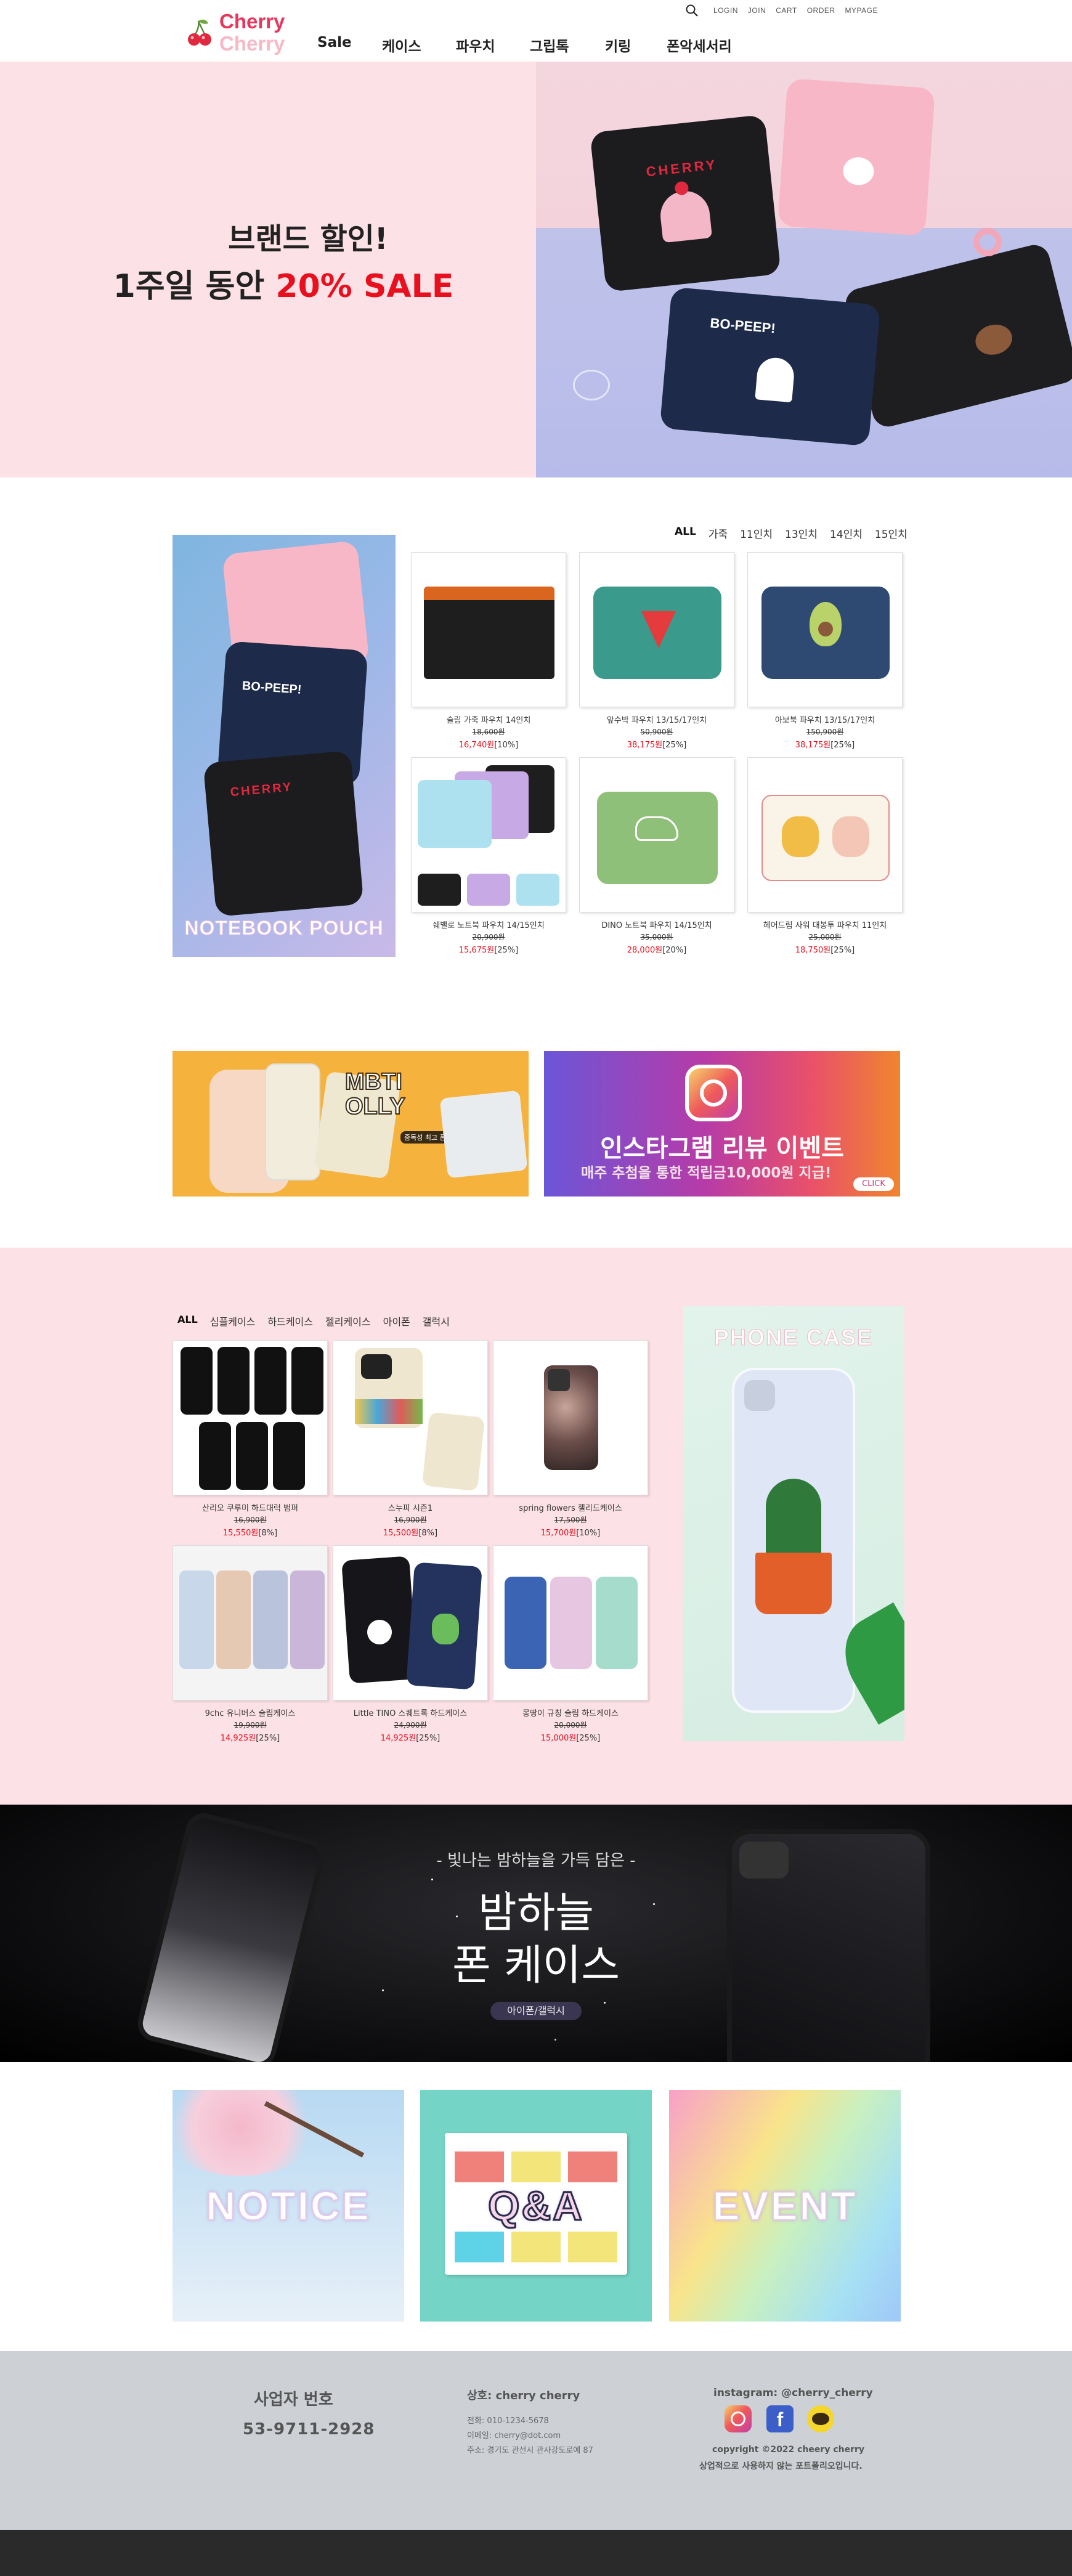  What do you see at coordinates (536, 2553) in the screenshot?
I see `footer-bottom-bar` at bounding box center [536, 2553].